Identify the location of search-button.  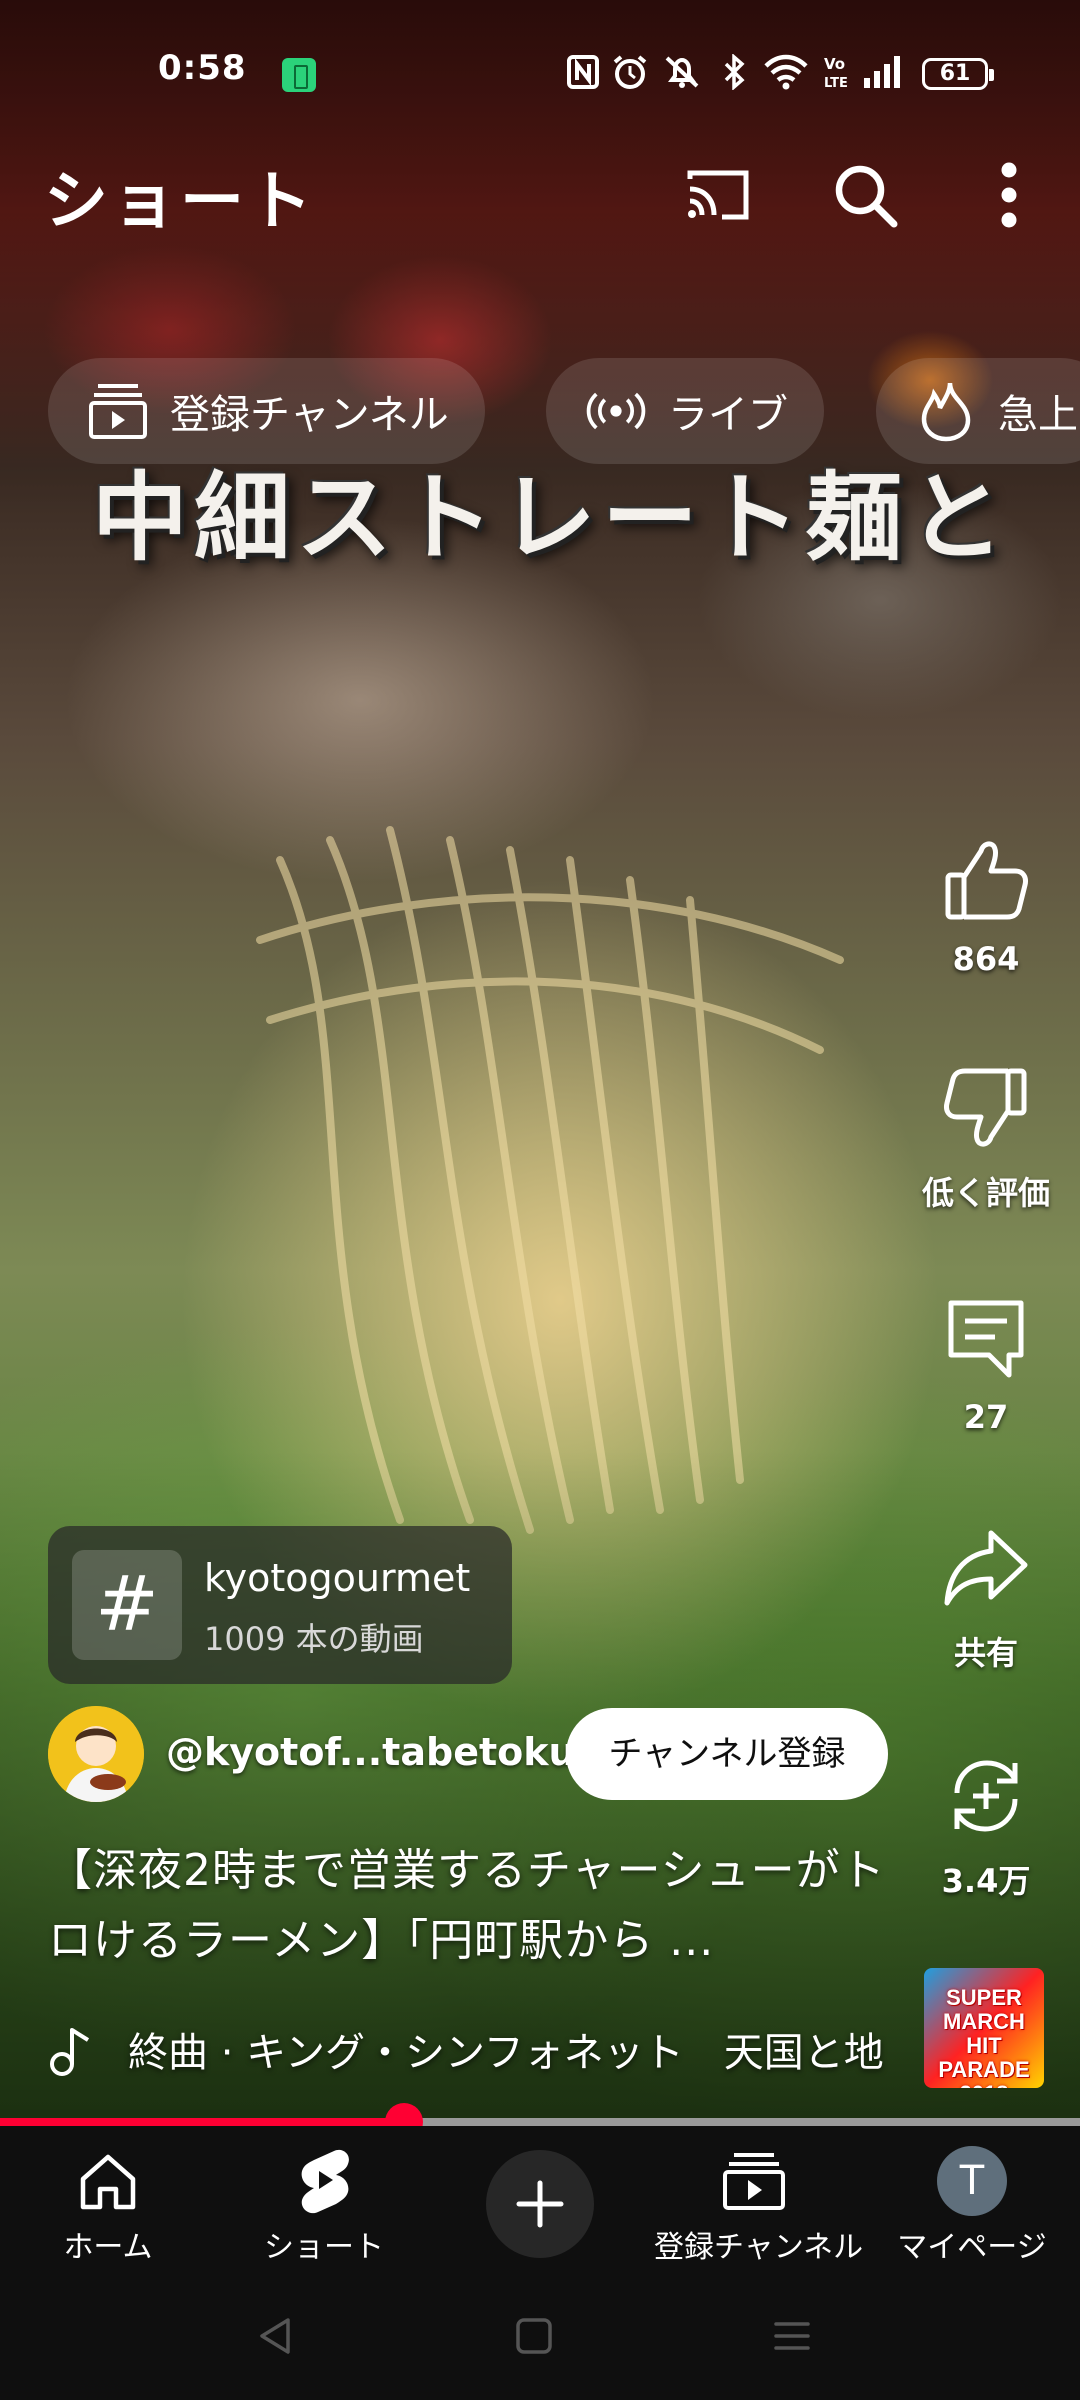
(865, 195).